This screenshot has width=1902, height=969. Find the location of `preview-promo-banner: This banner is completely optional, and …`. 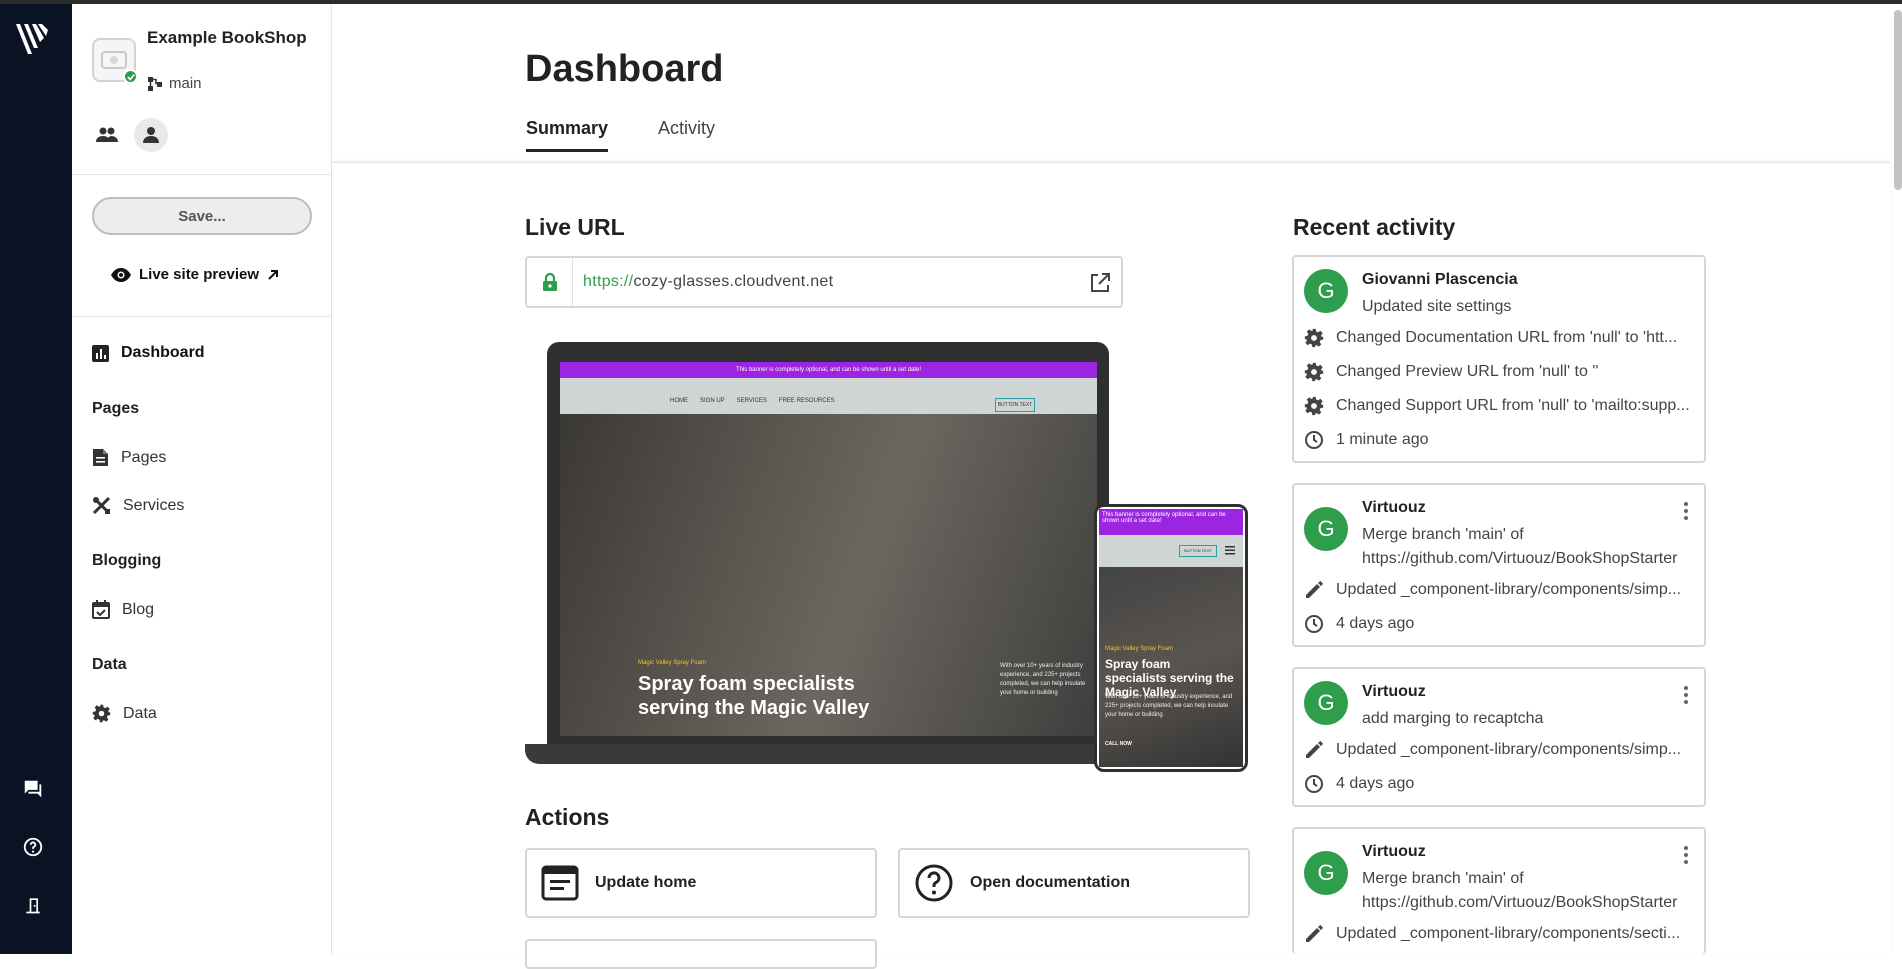

preview-promo-banner: This banner is completely optional, and … is located at coordinates (828, 370).